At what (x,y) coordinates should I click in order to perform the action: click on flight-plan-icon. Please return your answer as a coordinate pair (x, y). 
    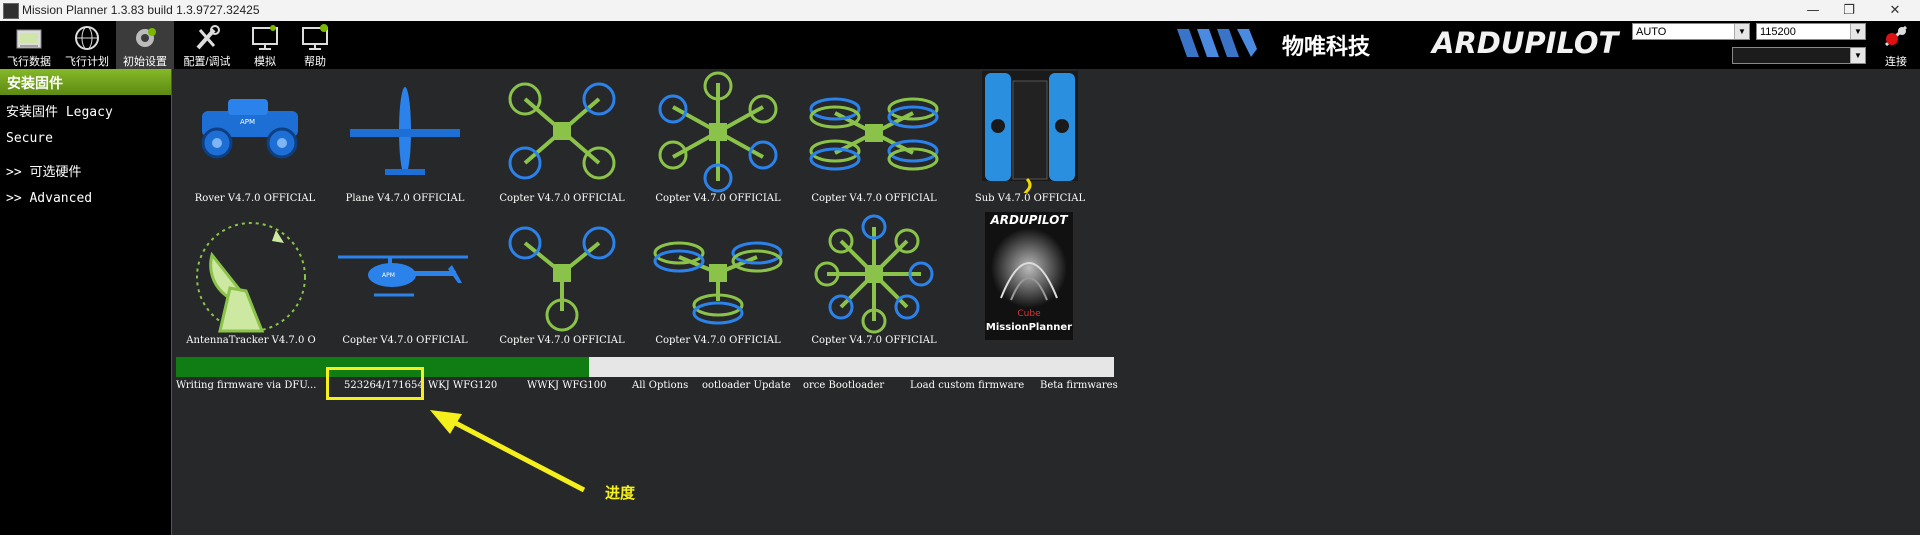
    Looking at the image, I should click on (87, 38).